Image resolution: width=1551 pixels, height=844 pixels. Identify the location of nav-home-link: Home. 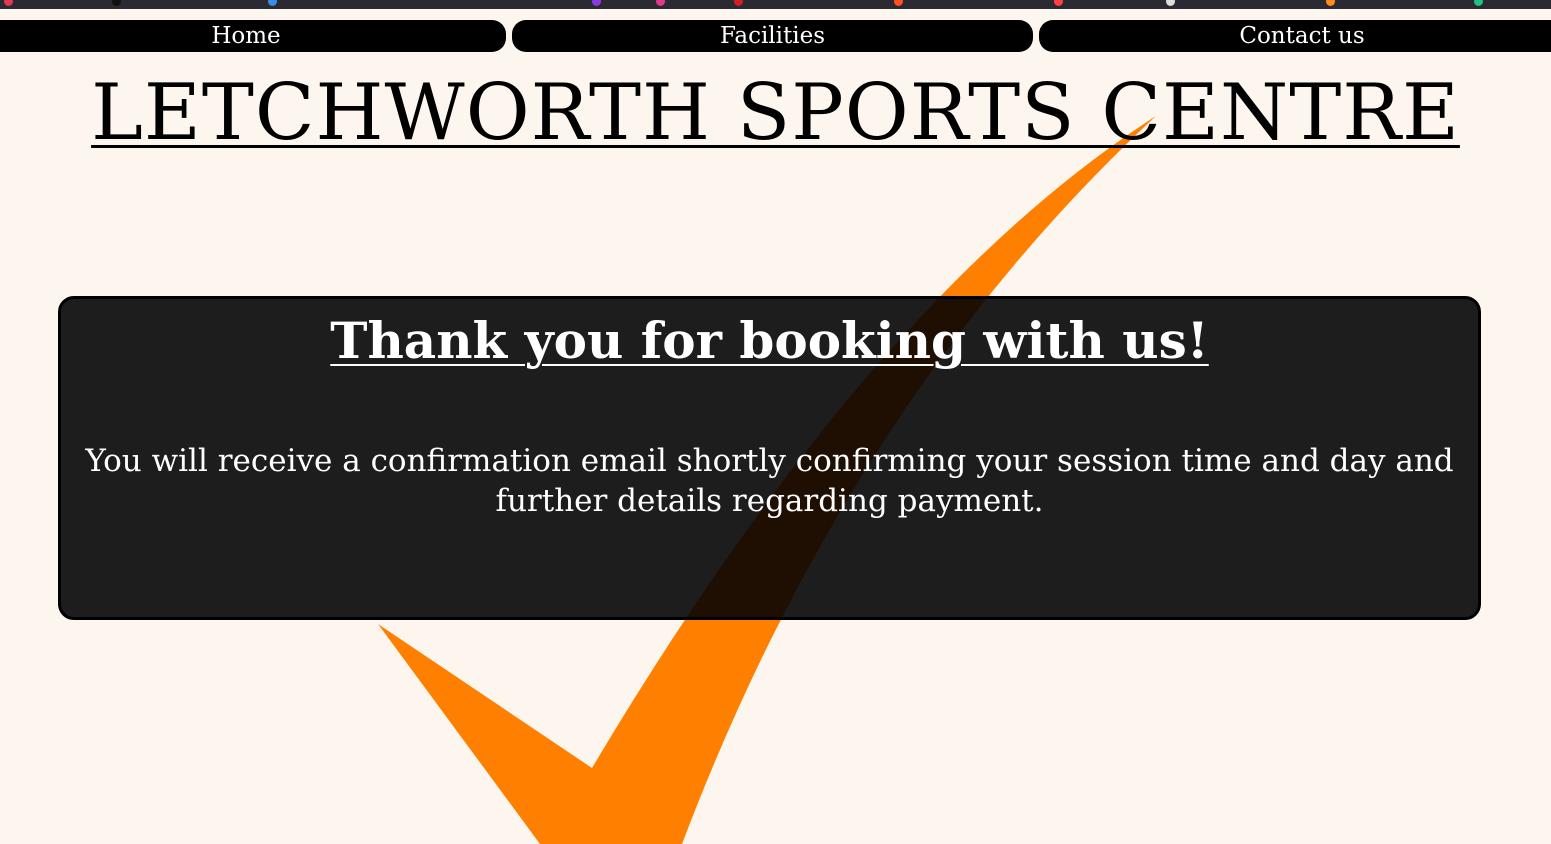
(253, 36).